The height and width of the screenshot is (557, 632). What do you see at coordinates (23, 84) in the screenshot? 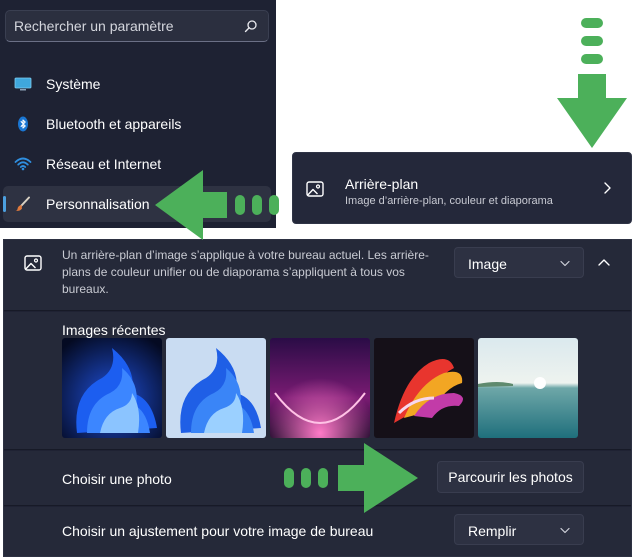
I see `monitor-icon` at bounding box center [23, 84].